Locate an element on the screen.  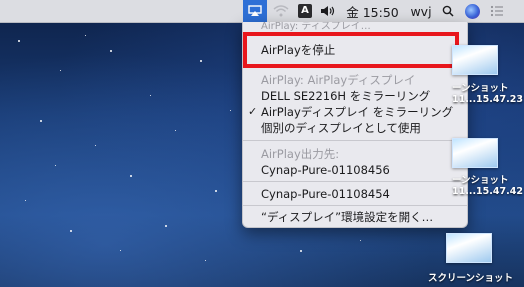
screenshot-file-2-label: ーンショット 11...15.47.42 is located at coordinates (487, 186).